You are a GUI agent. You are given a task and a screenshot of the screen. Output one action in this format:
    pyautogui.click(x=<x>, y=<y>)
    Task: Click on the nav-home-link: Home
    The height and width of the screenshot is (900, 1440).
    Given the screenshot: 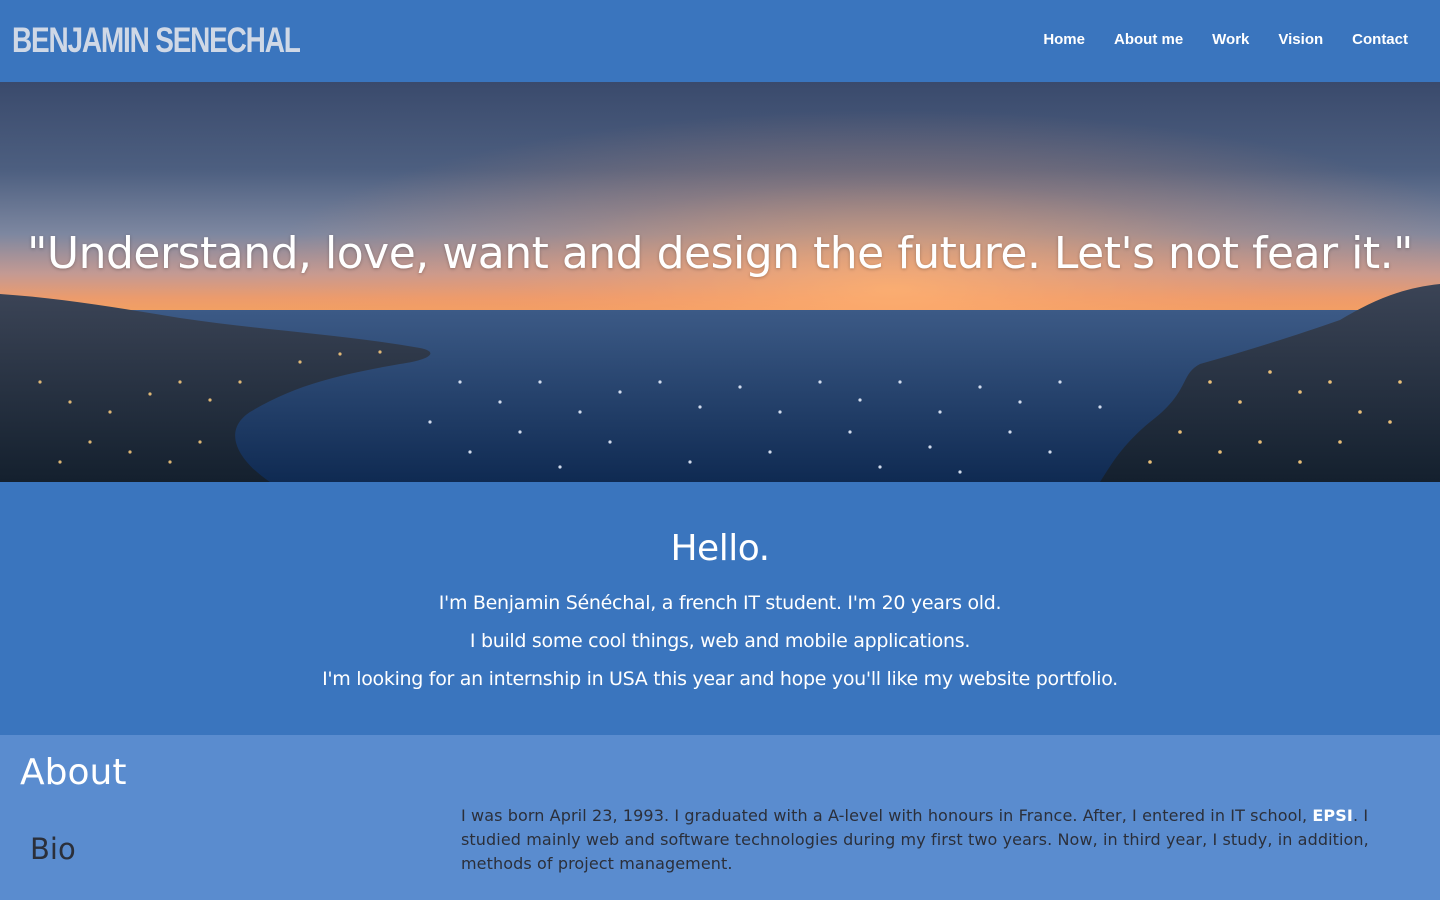 What is the action you would take?
    pyautogui.click(x=1064, y=40)
    